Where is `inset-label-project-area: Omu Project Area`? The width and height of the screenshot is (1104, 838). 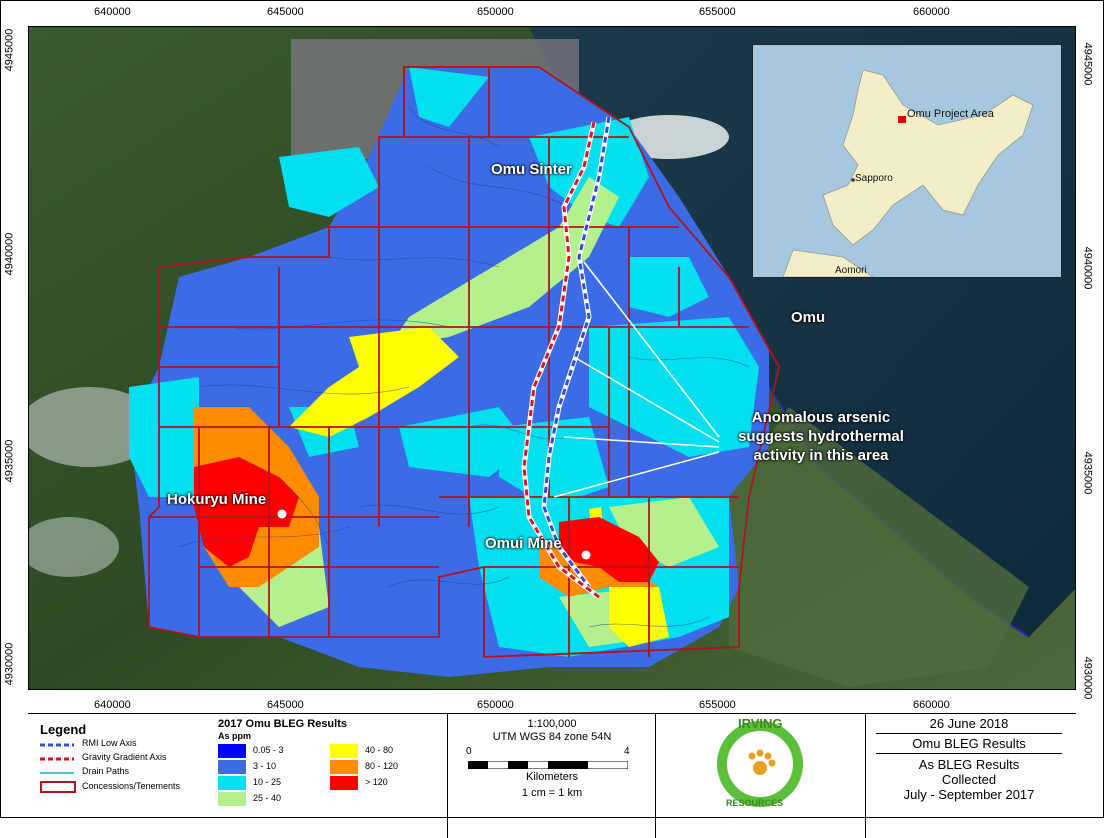 inset-label-project-area: Omu Project Area is located at coordinates (950, 114).